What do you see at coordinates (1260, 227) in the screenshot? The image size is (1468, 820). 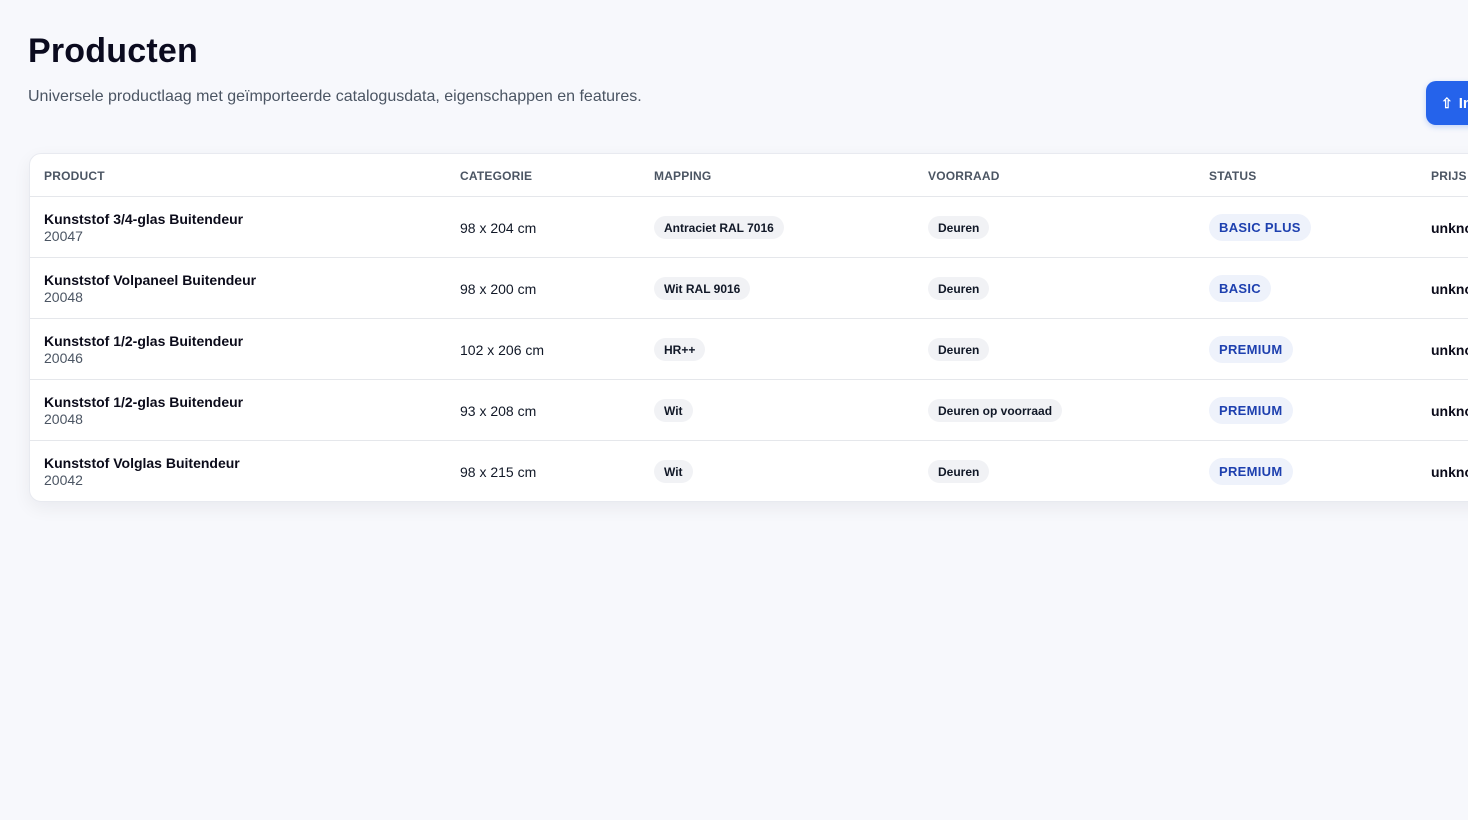 I see `status-badge: BASIC PLUS` at bounding box center [1260, 227].